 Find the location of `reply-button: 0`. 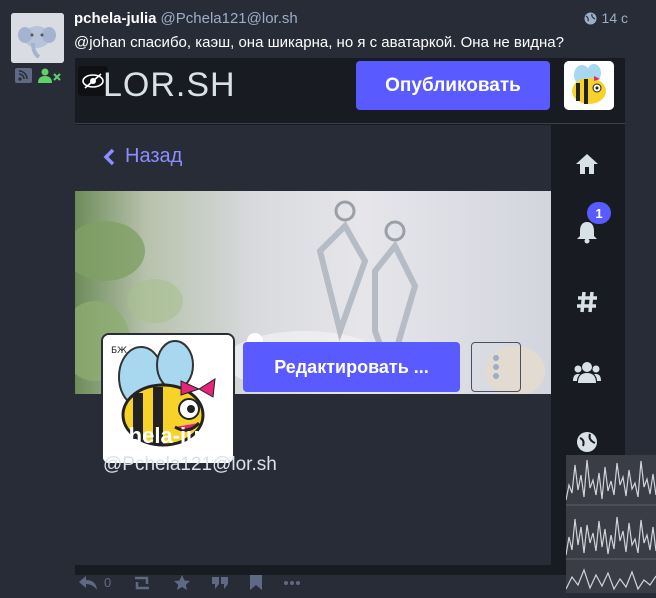

reply-button: 0 is located at coordinates (94, 583).